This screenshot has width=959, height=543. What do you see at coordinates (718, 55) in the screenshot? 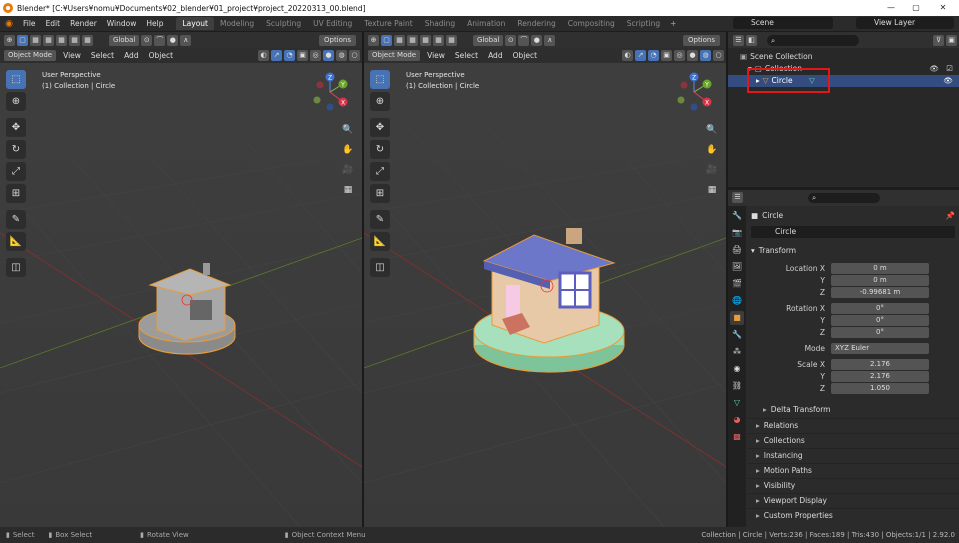
I see `shading-rendered-icon-right: ○` at bounding box center [718, 55].